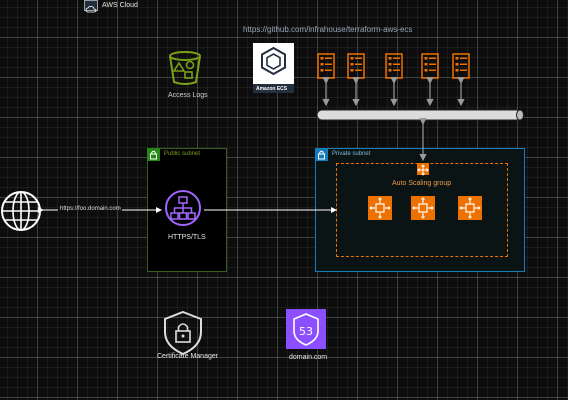  What do you see at coordinates (153, 154) in the screenshot?
I see `public-subnet-lock-icon` at bounding box center [153, 154].